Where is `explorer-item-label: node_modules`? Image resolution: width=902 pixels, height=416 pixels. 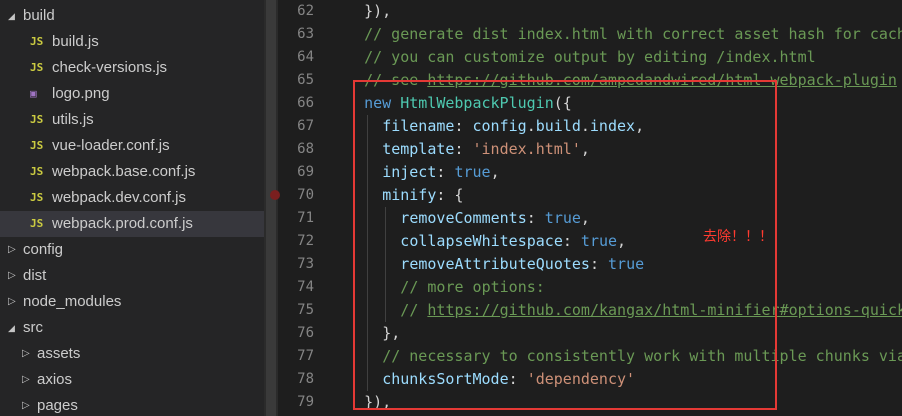
explorer-item-label: node_modules is located at coordinates (72, 301).